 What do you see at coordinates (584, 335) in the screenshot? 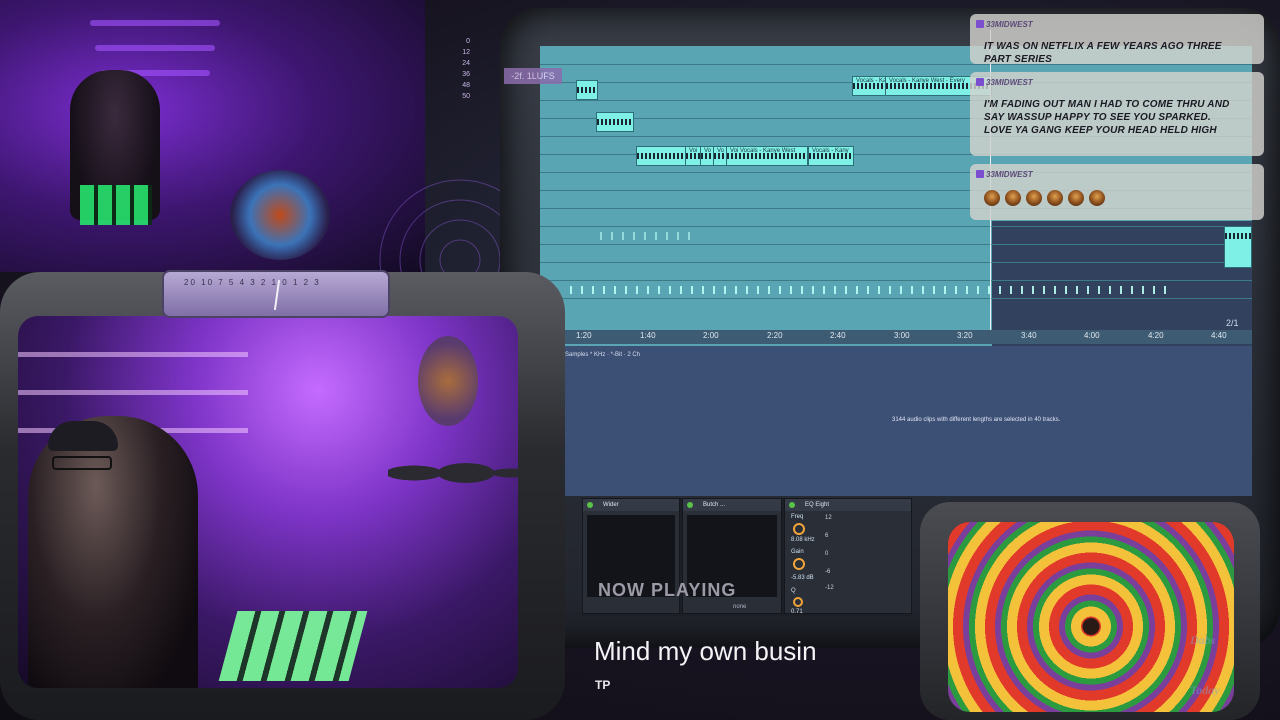
I see `ruler-label: 1:20` at bounding box center [584, 335].